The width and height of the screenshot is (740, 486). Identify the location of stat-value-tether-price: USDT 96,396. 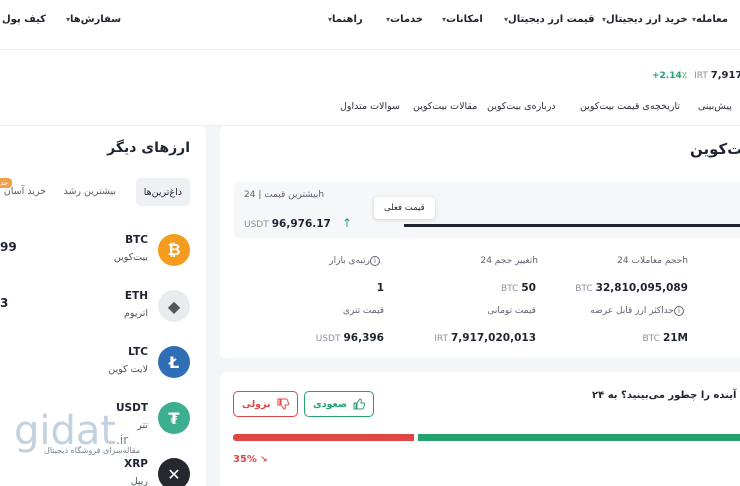
(349, 338).